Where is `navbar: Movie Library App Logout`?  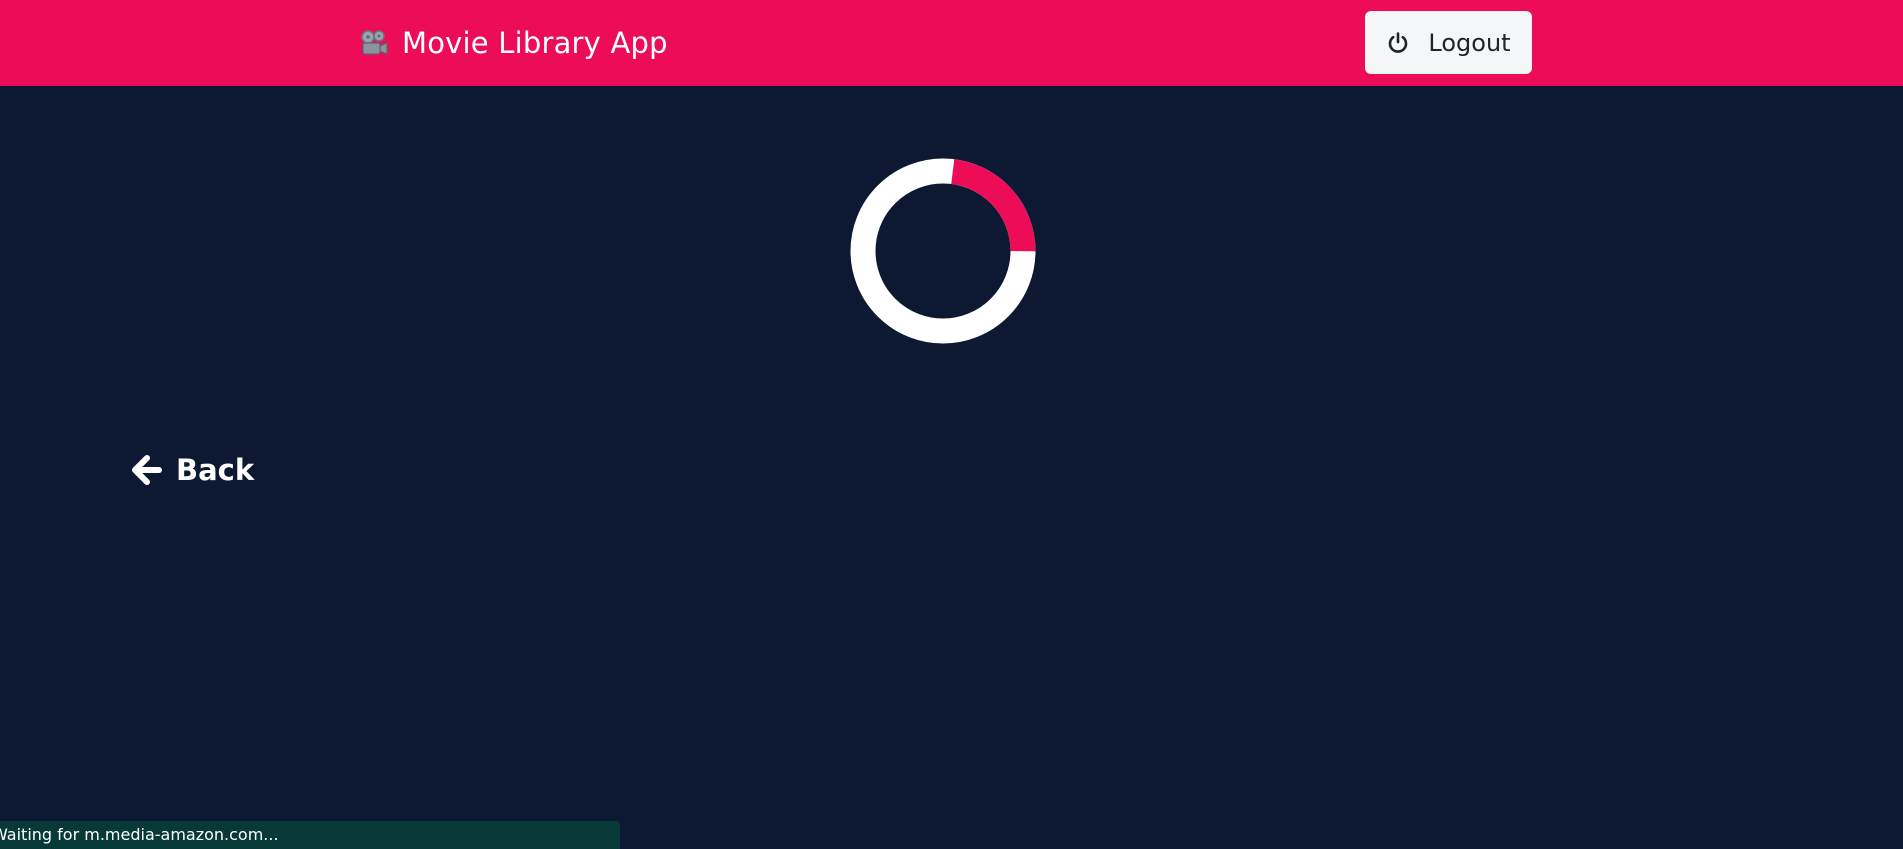 navbar: Movie Library App Logout is located at coordinates (951, 43).